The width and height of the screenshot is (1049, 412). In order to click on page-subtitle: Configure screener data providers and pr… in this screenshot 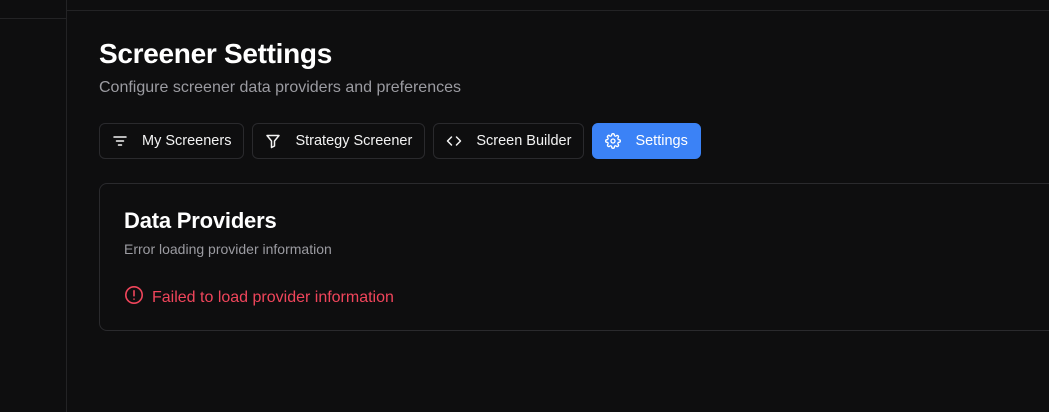, I will do `click(280, 87)`.